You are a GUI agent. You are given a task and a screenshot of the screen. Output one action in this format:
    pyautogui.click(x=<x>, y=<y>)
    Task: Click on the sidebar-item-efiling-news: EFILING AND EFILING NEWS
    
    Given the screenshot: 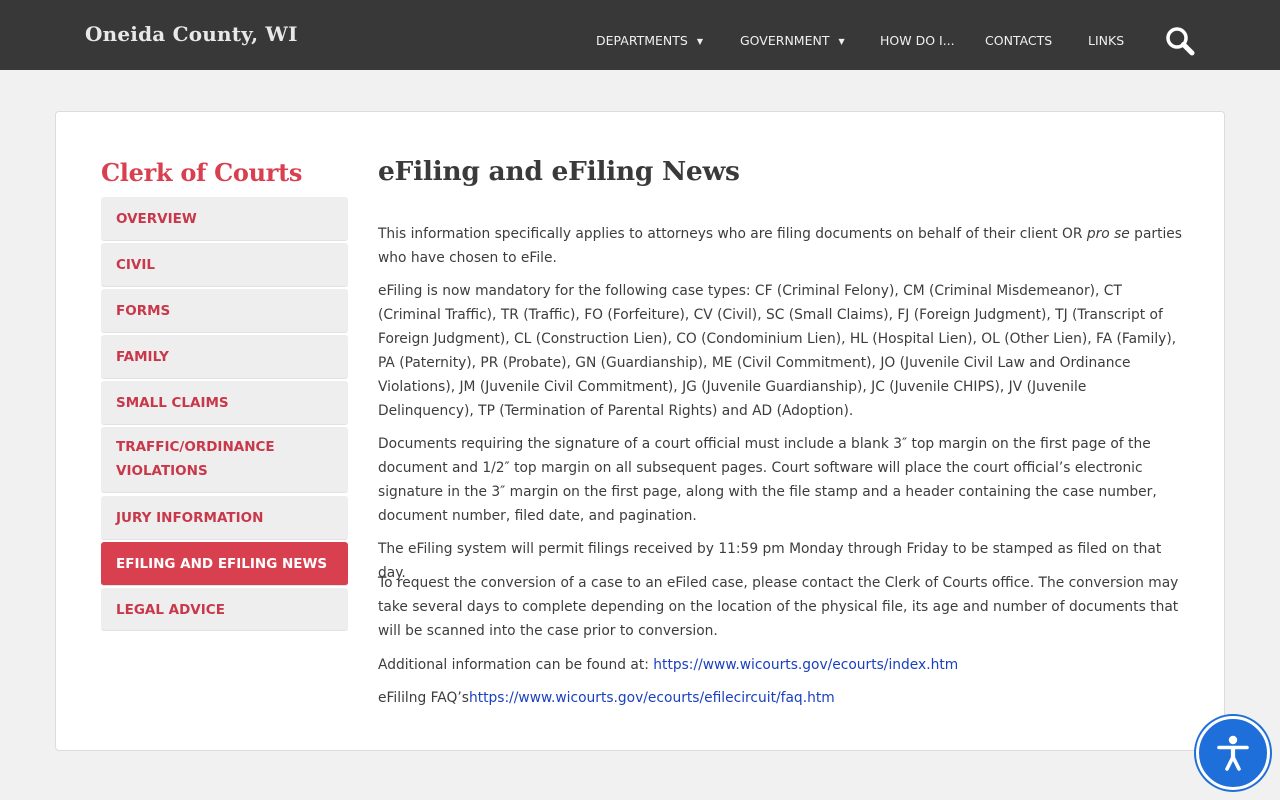 What is the action you would take?
    pyautogui.click(x=224, y=564)
    